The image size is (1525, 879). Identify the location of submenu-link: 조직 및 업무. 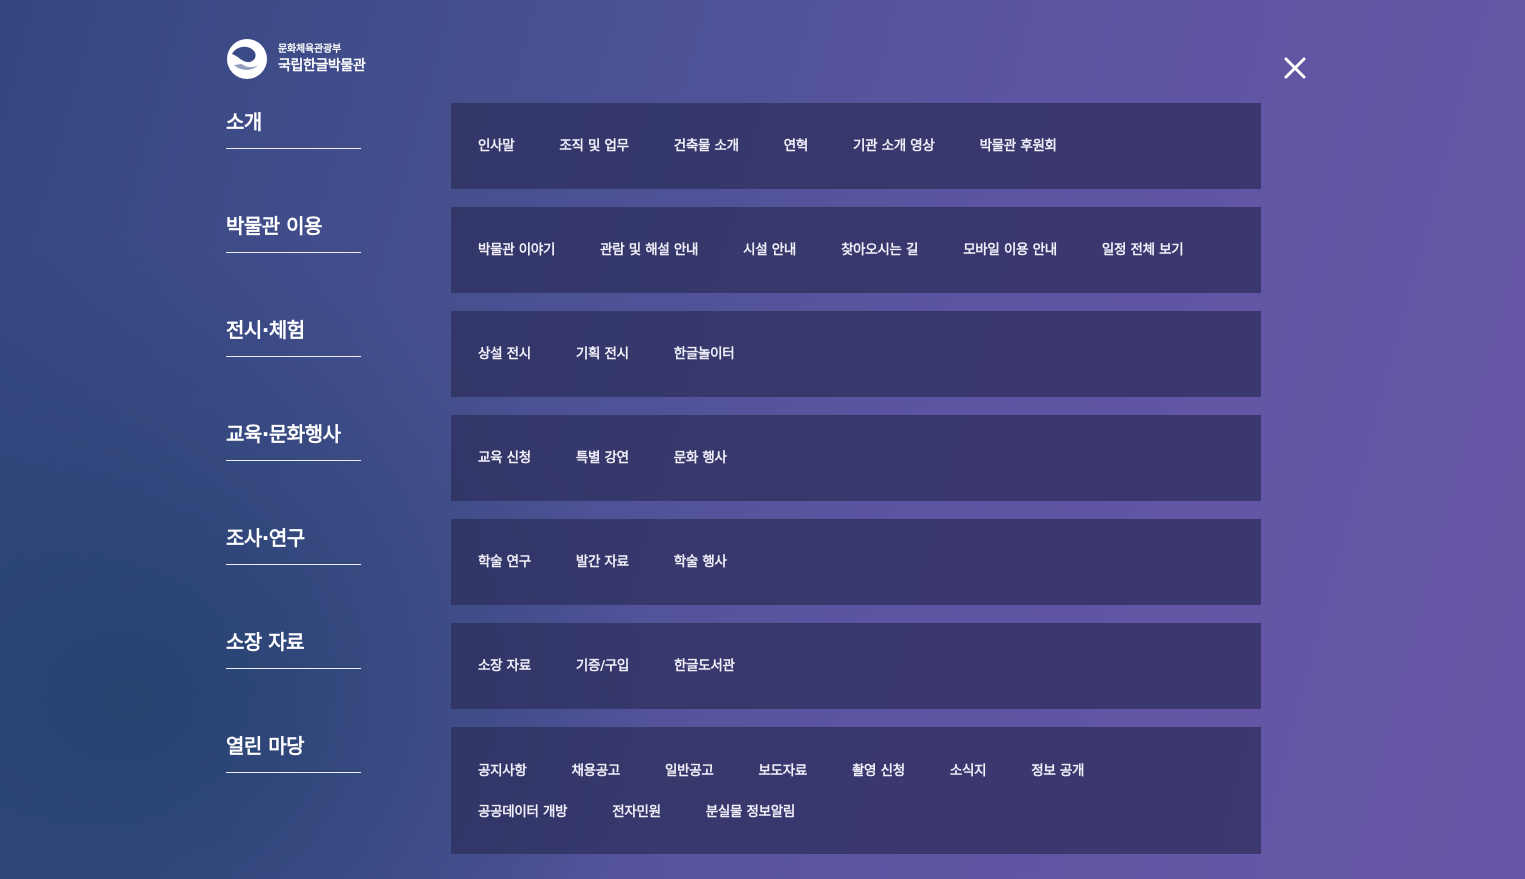
(594, 146).